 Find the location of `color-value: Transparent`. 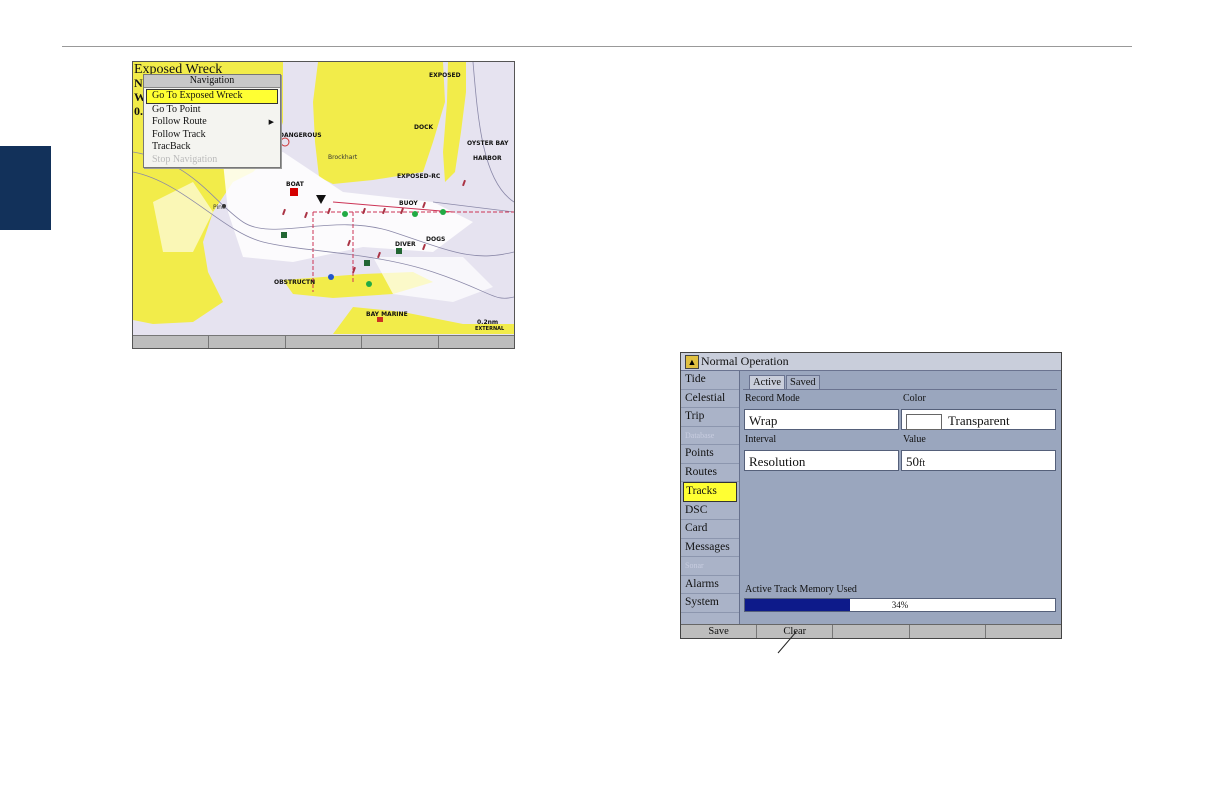

color-value: Transparent is located at coordinates (979, 420).